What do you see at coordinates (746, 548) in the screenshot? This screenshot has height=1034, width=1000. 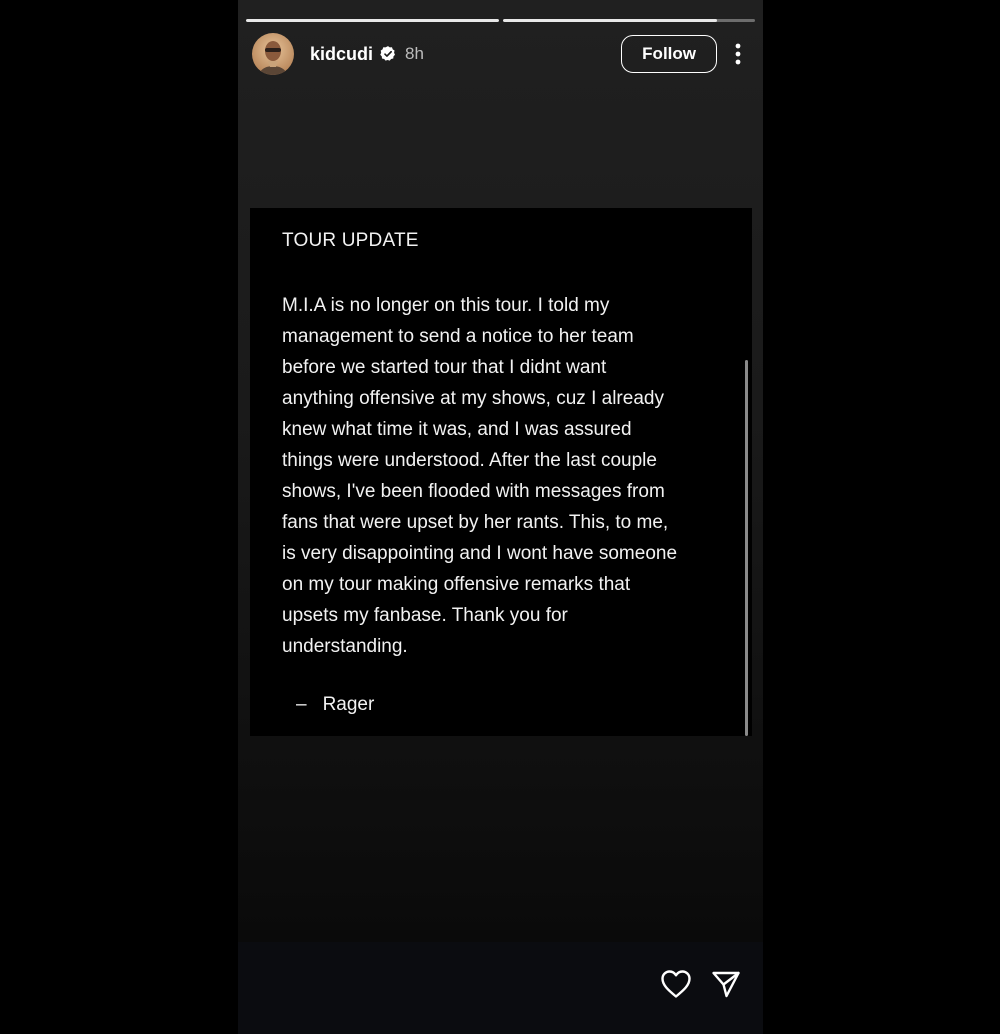 I see `scrollbar` at bounding box center [746, 548].